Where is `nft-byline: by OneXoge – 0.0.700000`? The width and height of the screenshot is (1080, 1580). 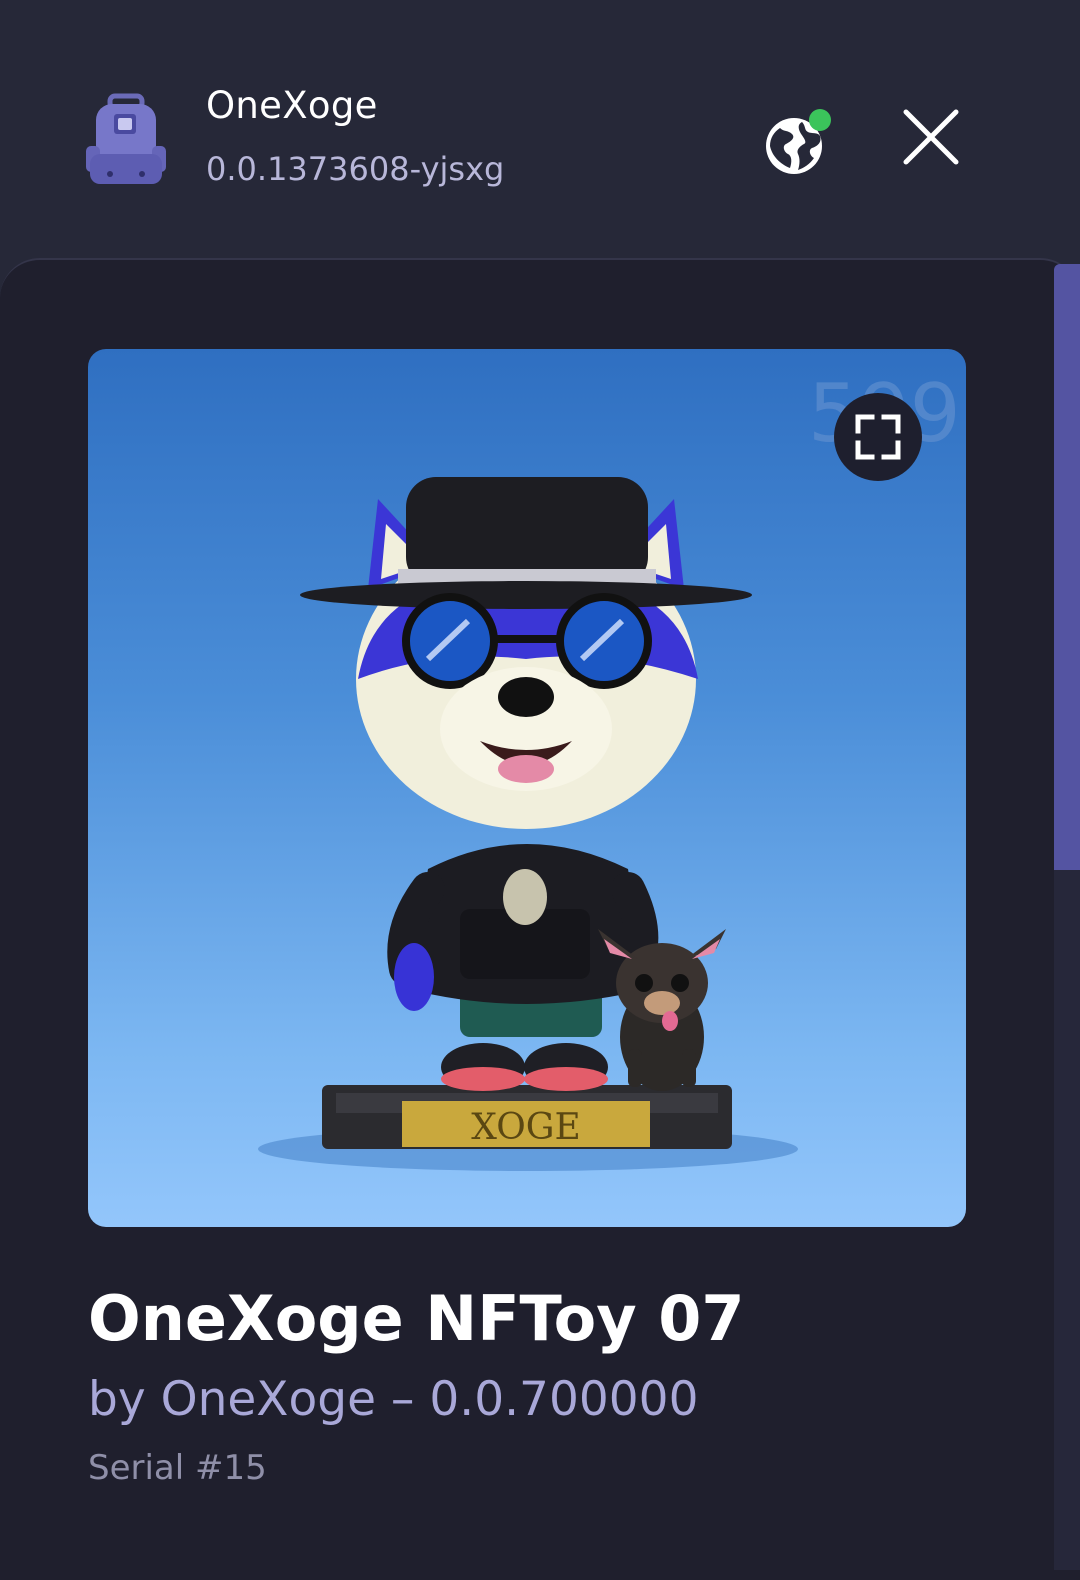 nft-byline: by OneXoge – 0.0.700000 is located at coordinates (393, 1399).